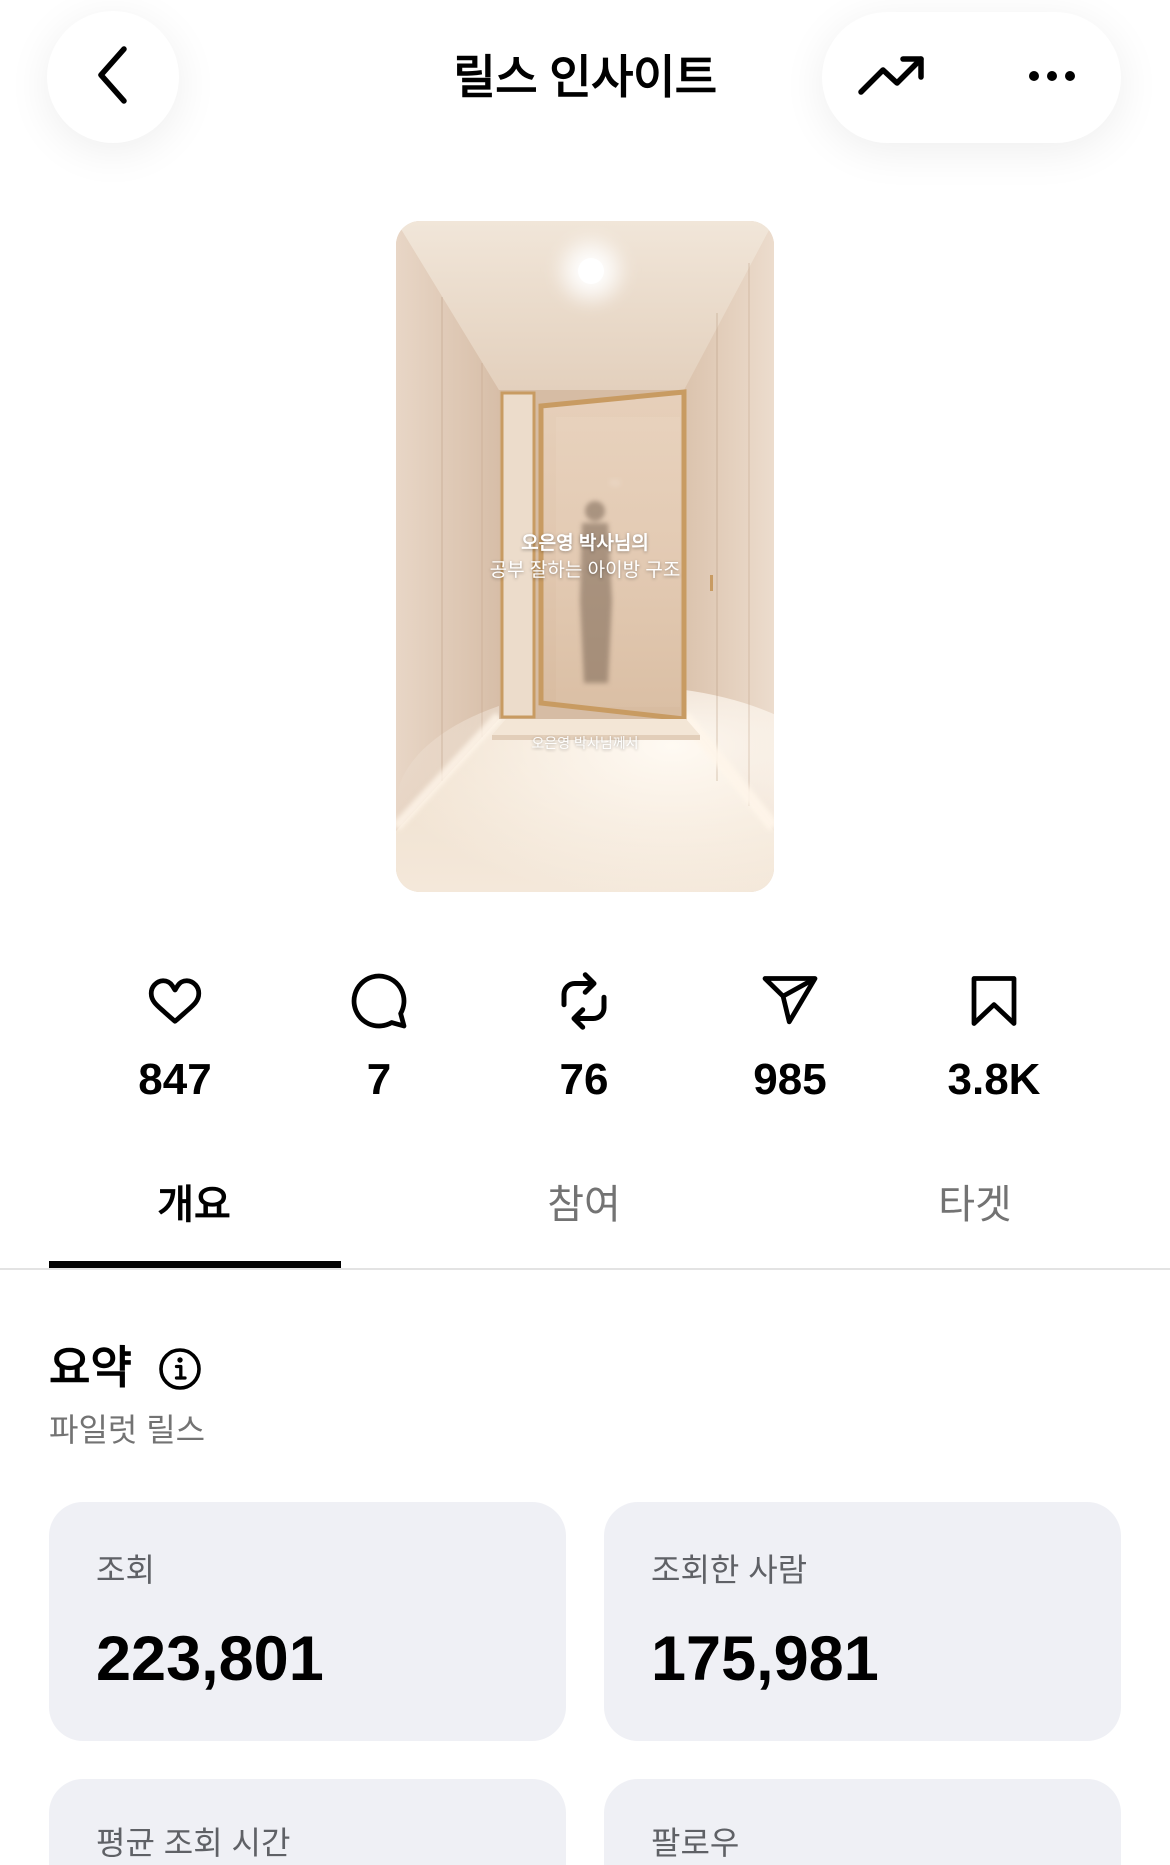 This screenshot has width=1170, height=1865. I want to click on more-horizontal-icon, so click(1052, 78).